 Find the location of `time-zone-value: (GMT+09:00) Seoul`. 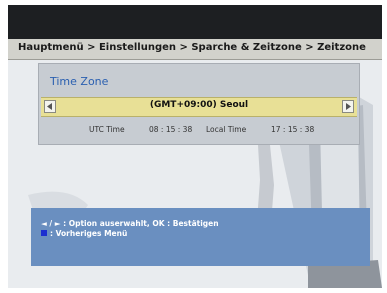

time-zone-value: (GMT+09:00) Seoul is located at coordinates (199, 105).